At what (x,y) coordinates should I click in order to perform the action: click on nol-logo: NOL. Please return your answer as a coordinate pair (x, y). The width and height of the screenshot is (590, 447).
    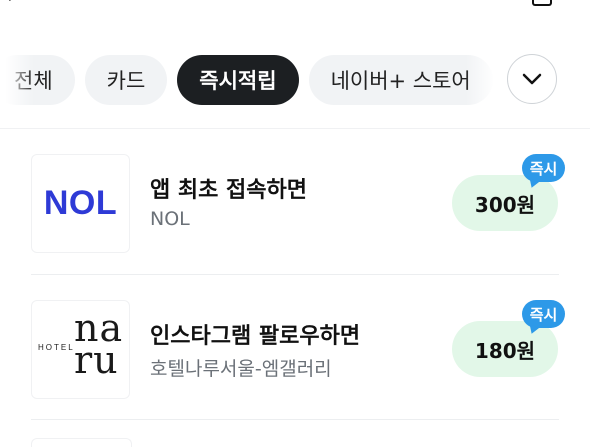
    Looking at the image, I should click on (80, 203).